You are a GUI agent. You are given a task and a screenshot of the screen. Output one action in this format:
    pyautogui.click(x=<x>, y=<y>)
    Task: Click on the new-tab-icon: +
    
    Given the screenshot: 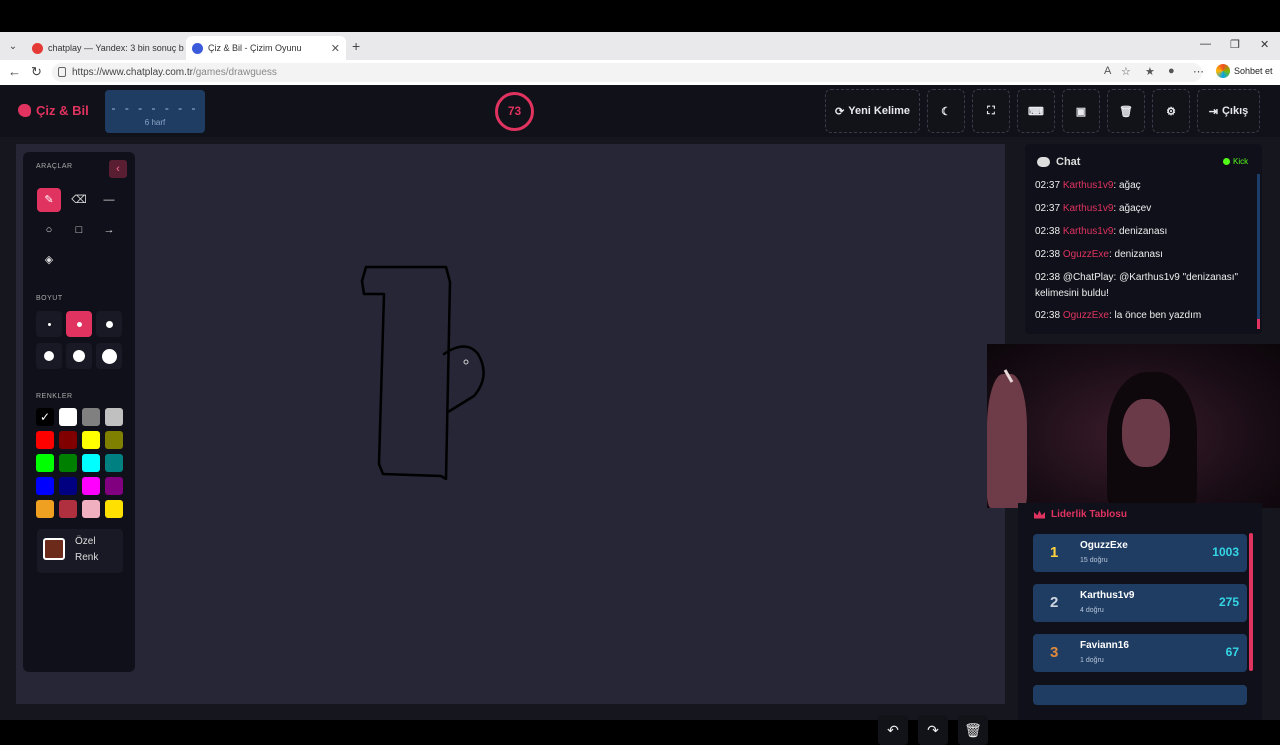 What is the action you would take?
    pyautogui.click(x=356, y=46)
    